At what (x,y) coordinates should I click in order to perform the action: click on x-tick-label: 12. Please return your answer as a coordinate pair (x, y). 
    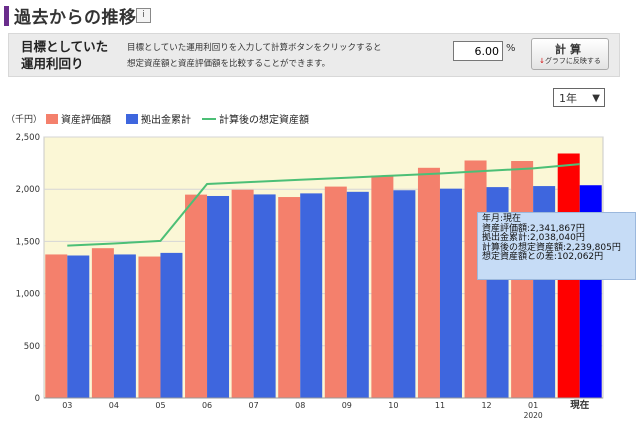
    Looking at the image, I should click on (486, 405).